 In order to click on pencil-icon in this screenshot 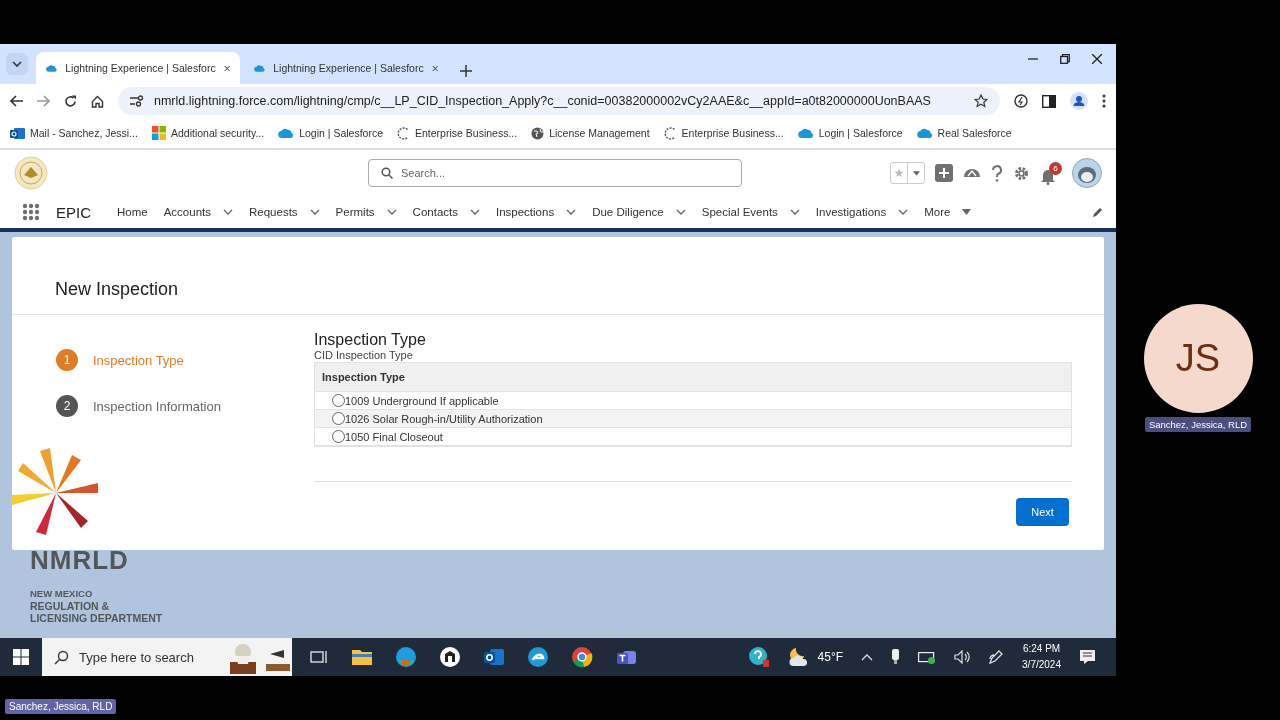, I will do `click(1098, 212)`.